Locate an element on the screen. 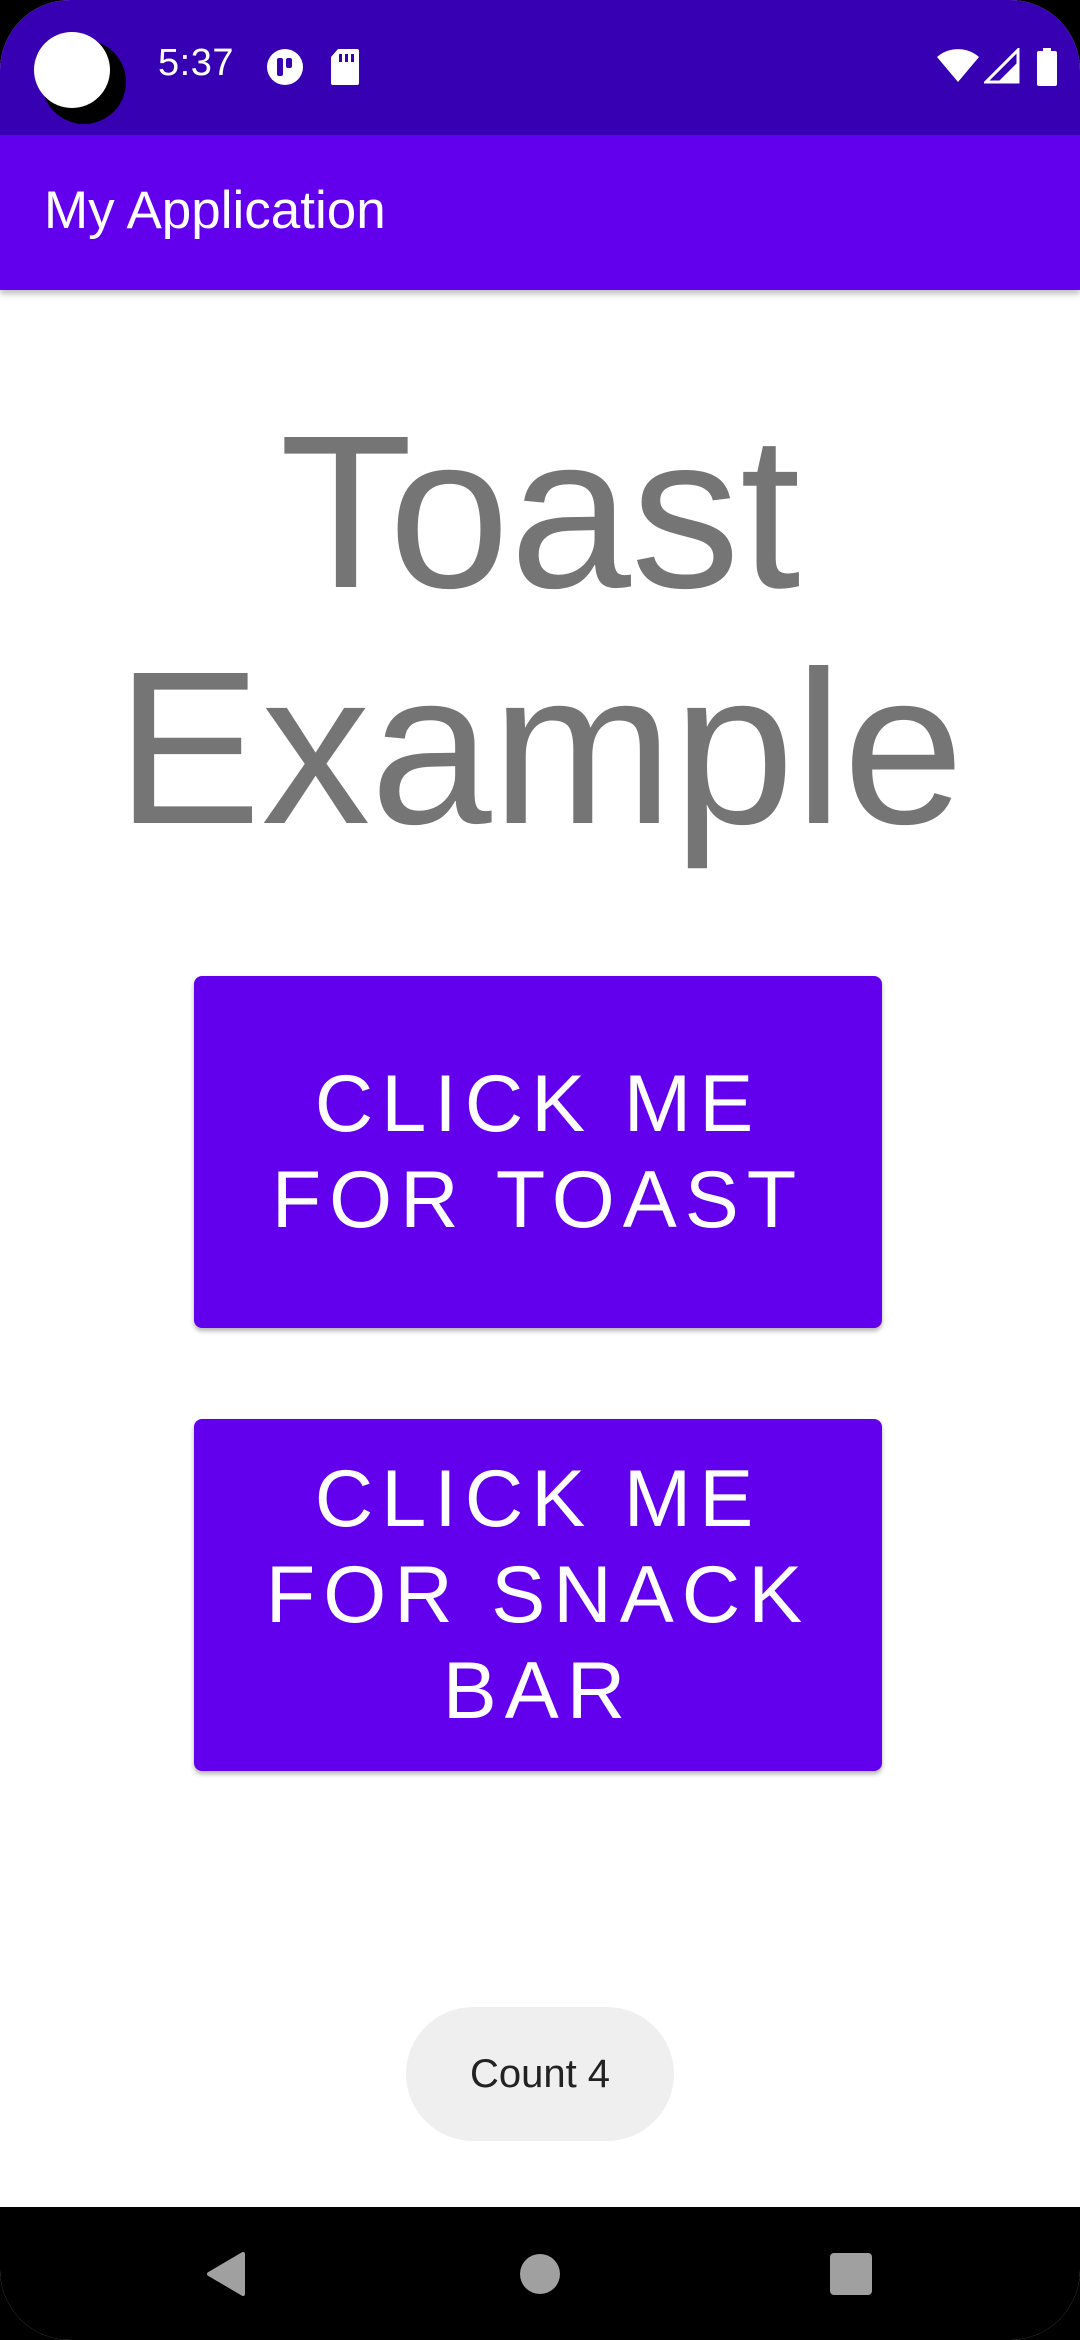 The image size is (1080, 2340). headline-line-2: Example is located at coordinates (540, 748).